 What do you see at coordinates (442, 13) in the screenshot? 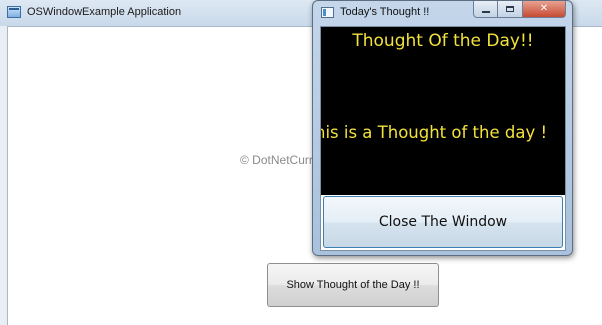
I see `popup-titlebar: Today's Thought !! ✕` at bounding box center [442, 13].